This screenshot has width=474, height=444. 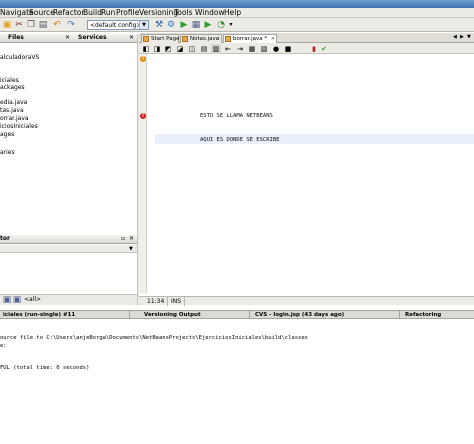 What do you see at coordinates (192, 49) in the screenshot?
I see `next-occurrence-icon: ◫` at bounding box center [192, 49].